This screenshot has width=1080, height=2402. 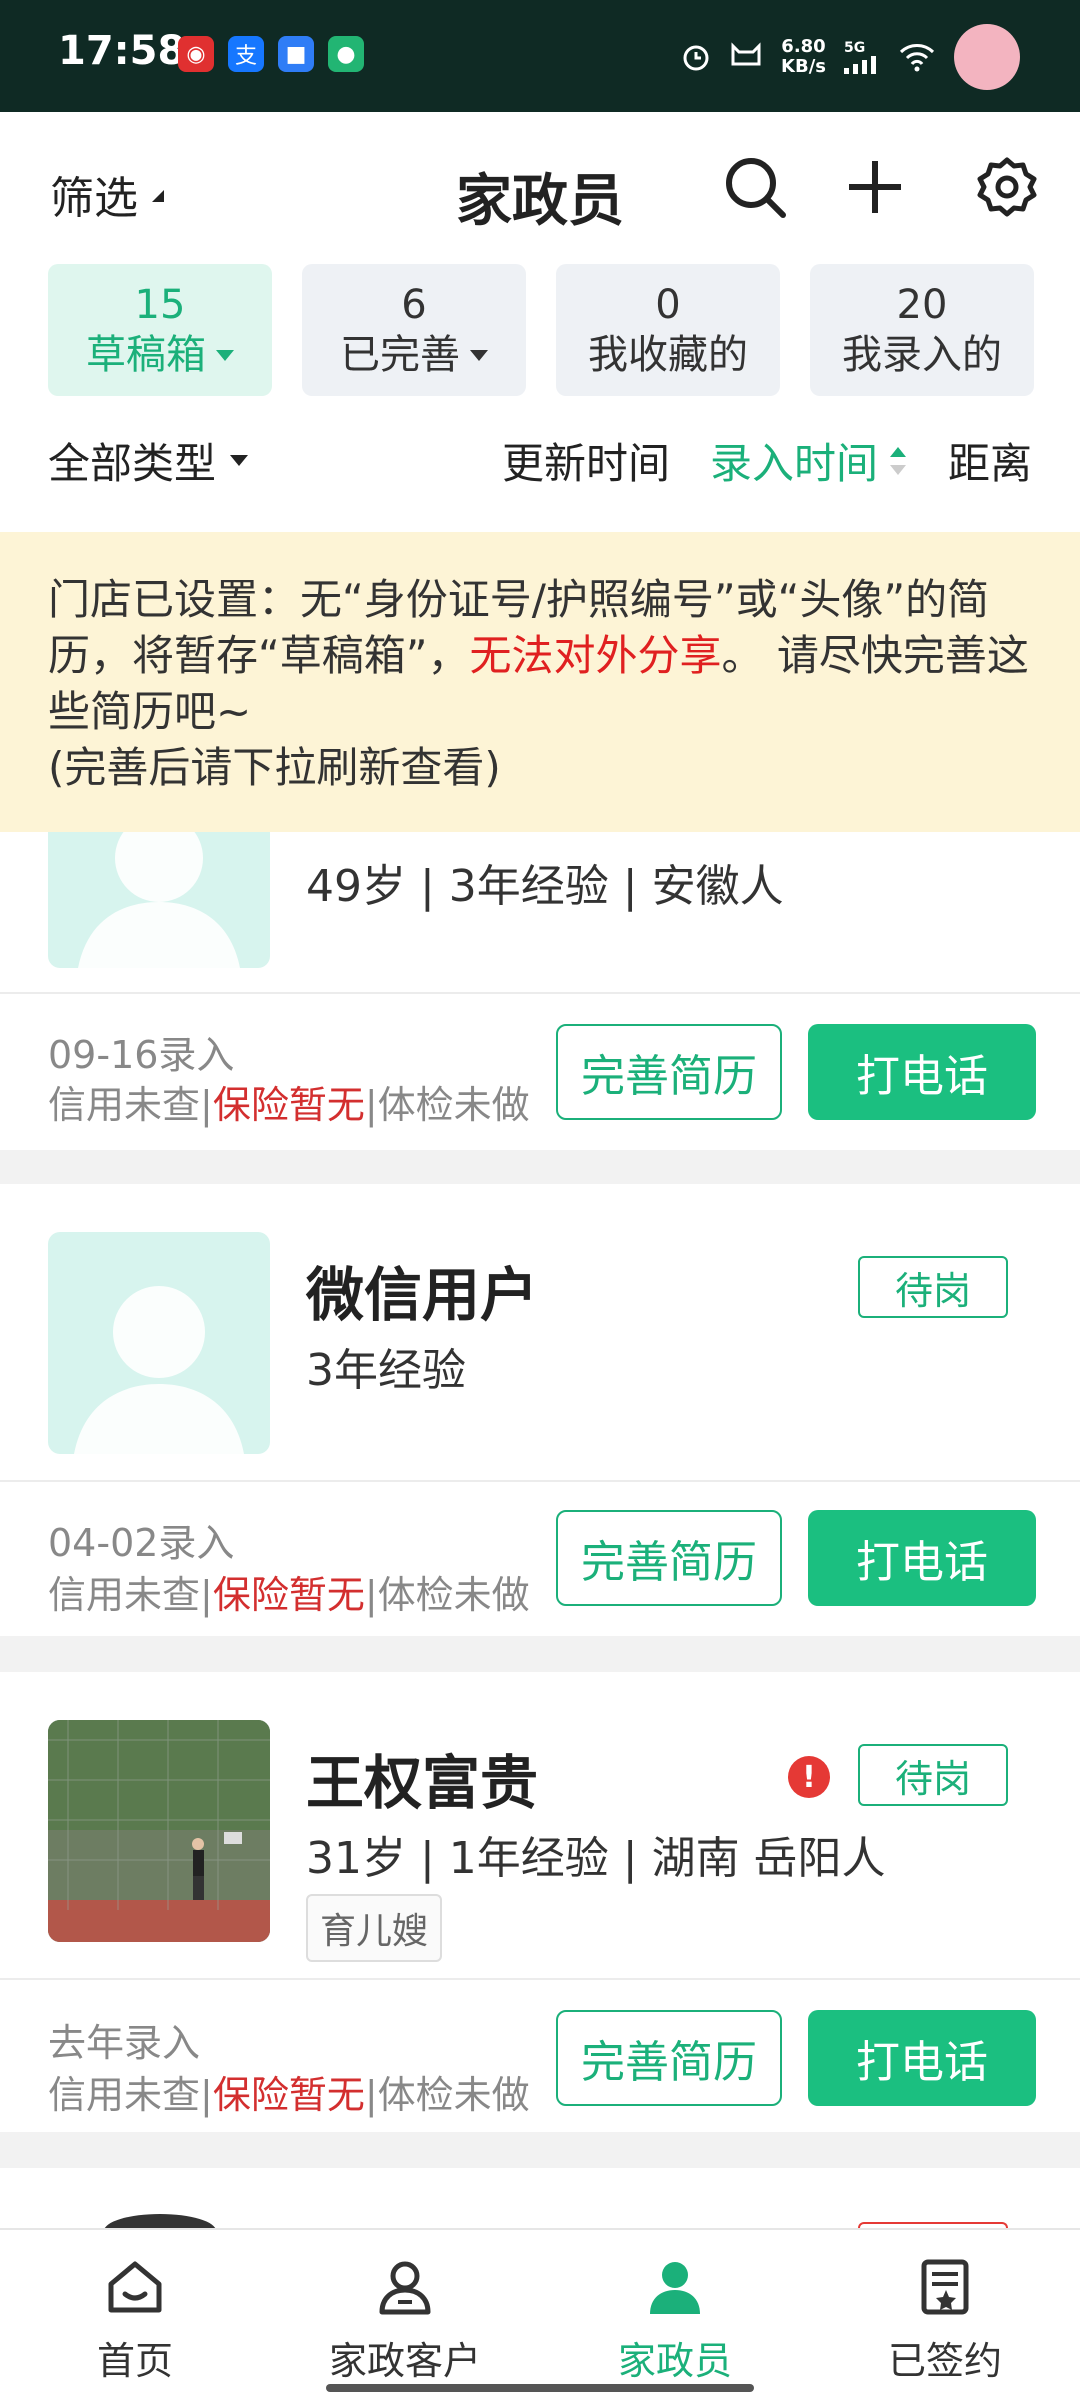 What do you see at coordinates (675, 2316) in the screenshot?
I see `nav-workers: 家政员` at bounding box center [675, 2316].